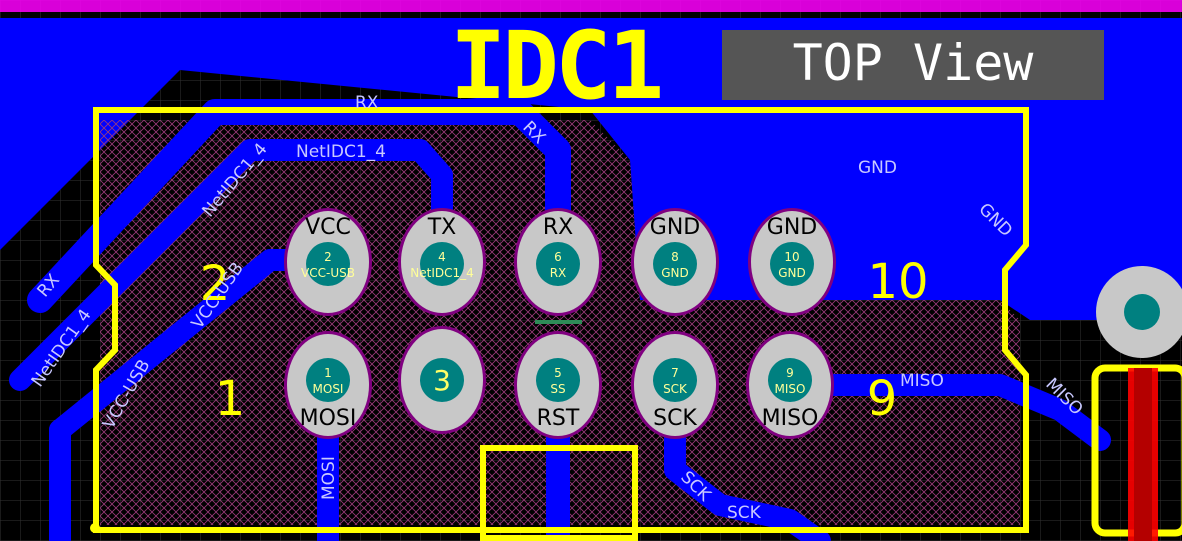 This screenshot has width=1182, height=541. Describe the element at coordinates (675, 257) in the screenshot. I see `pad-number: 8` at that location.